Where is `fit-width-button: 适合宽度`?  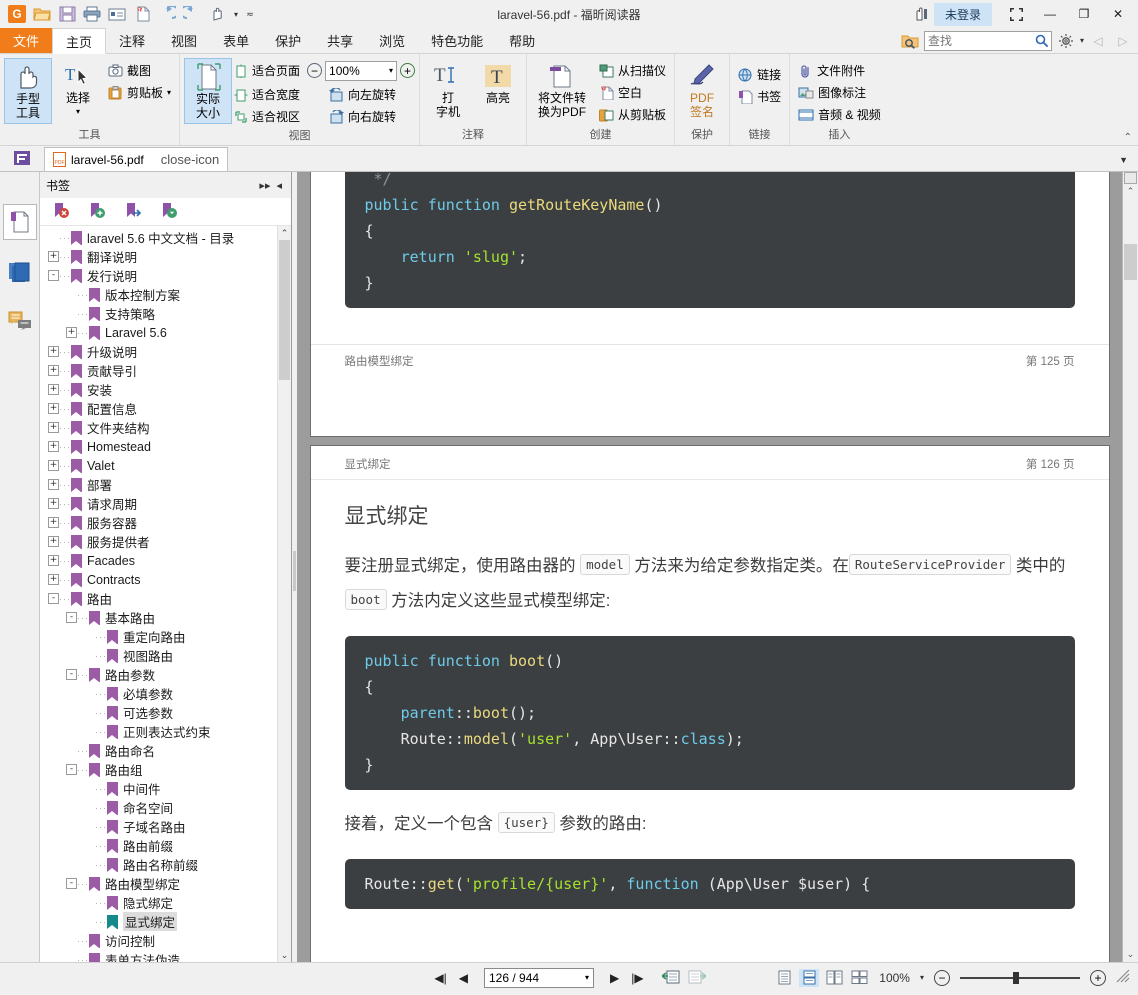
fit-width-button: 适合宽度 is located at coordinates (278, 94).